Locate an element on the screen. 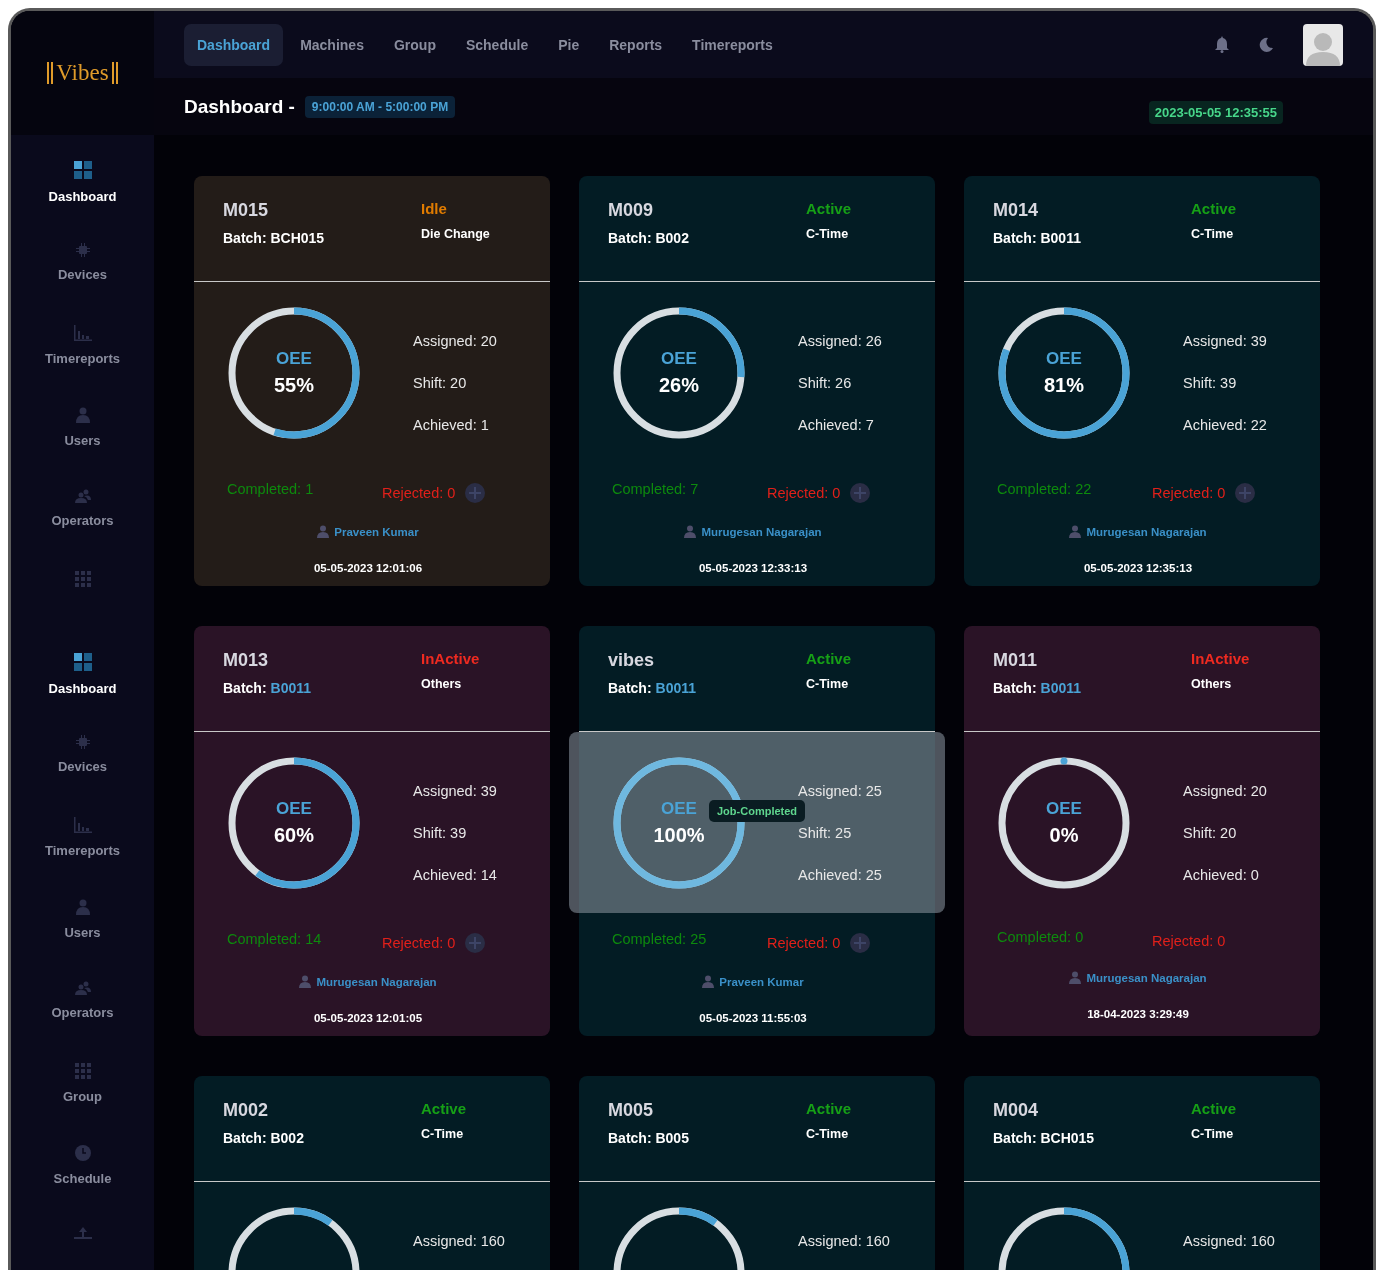  assigned-count: Assigned: 160 is located at coordinates (459, 1241).